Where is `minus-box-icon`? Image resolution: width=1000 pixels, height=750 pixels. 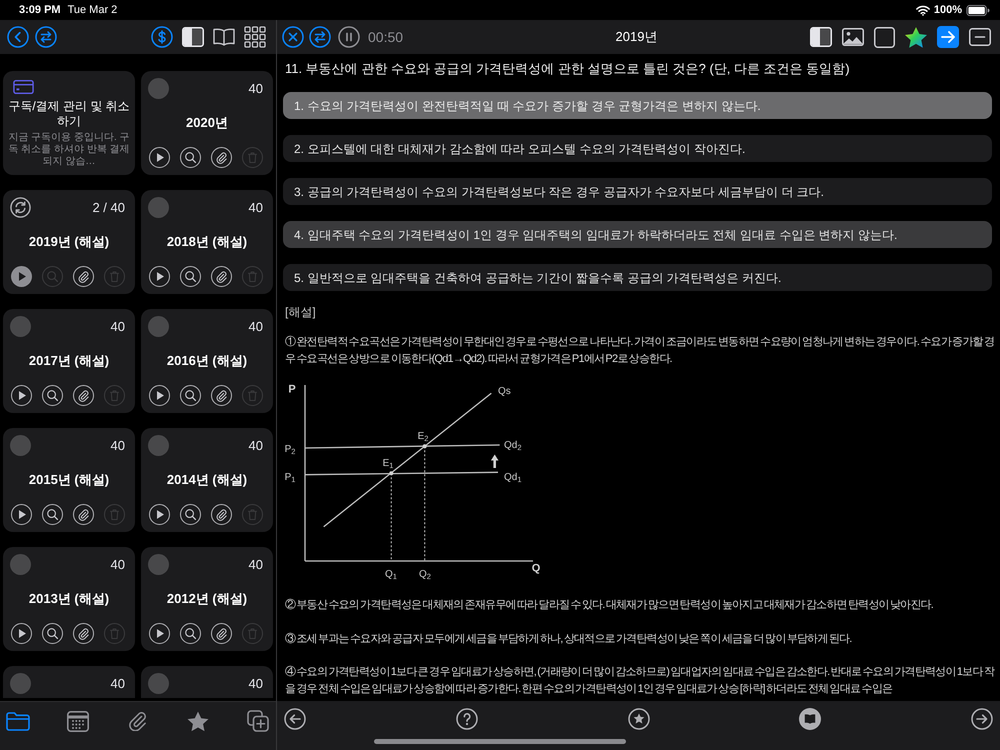 minus-box-icon is located at coordinates (980, 37).